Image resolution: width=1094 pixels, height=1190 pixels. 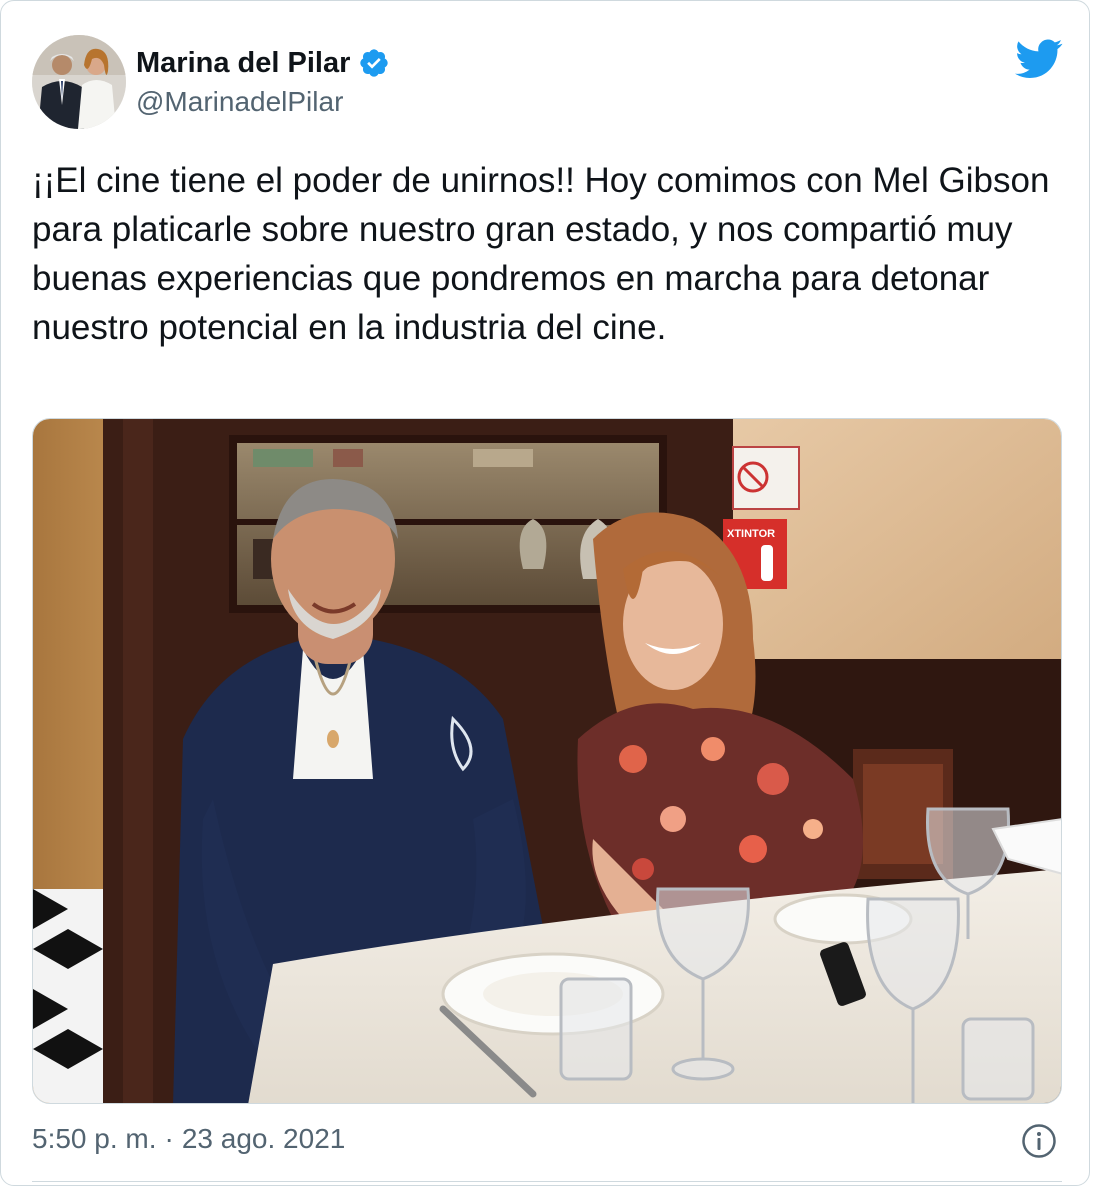 What do you see at coordinates (68, 996) in the screenshot?
I see `checkered-floor` at bounding box center [68, 996].